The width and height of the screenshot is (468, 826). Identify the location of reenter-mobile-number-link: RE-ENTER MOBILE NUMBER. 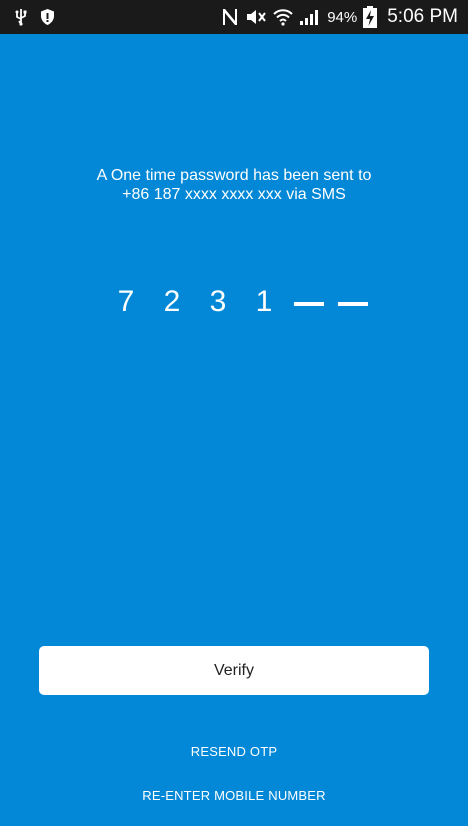
(234, 795).